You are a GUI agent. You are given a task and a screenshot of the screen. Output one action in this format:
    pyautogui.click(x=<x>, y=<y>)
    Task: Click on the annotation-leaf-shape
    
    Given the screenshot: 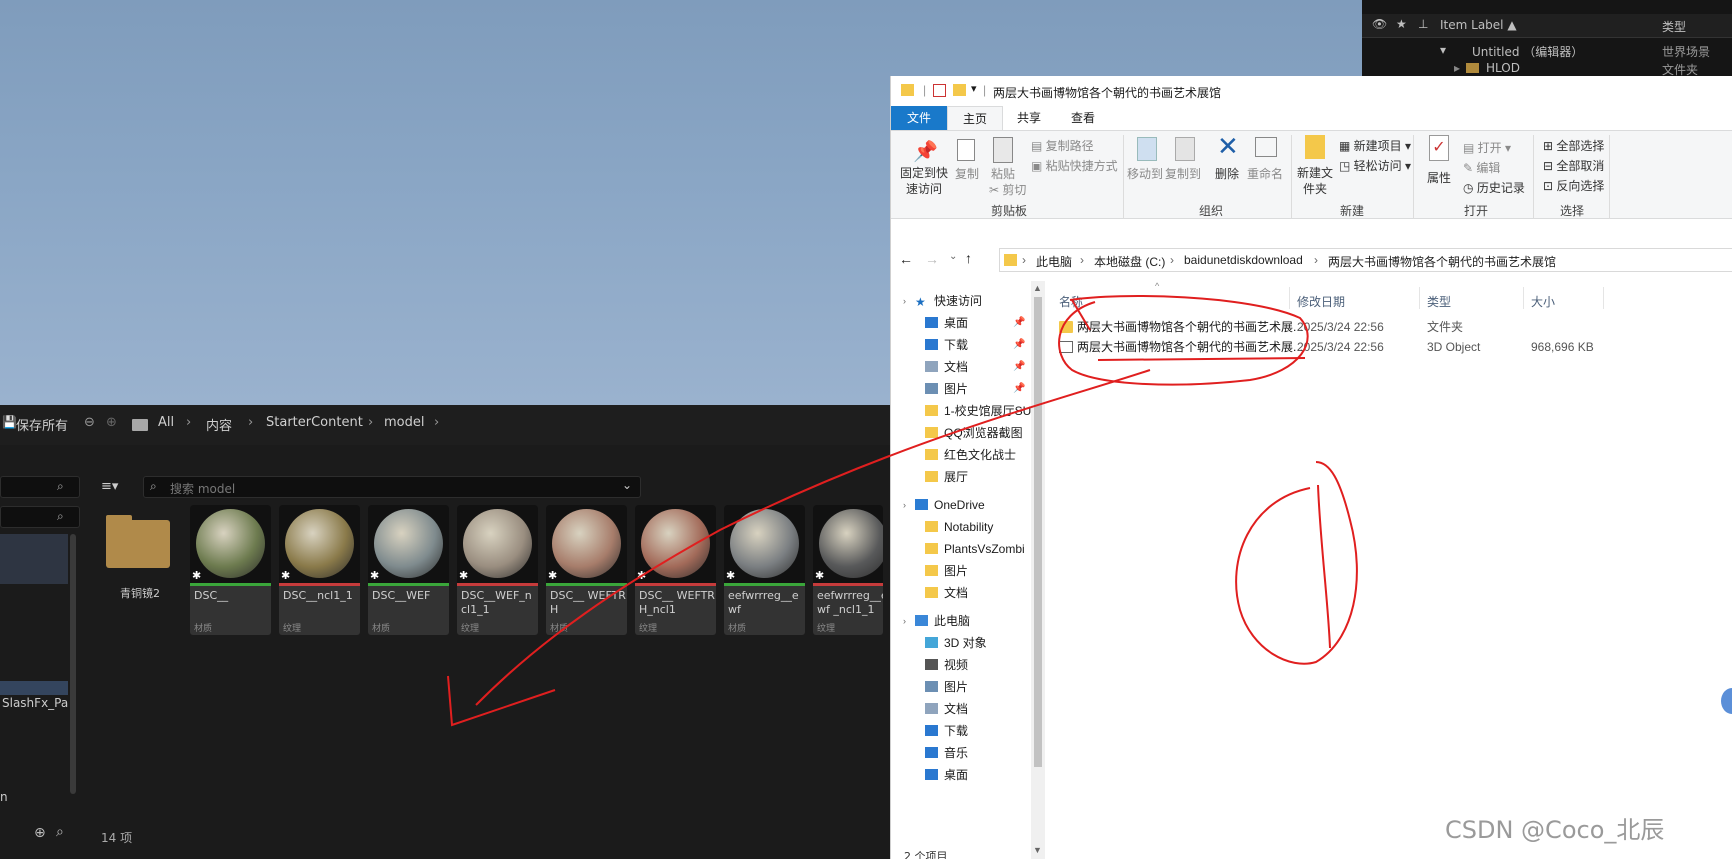 What is the action you would take?
    pyautogui.click(x=1296, y=563)
    